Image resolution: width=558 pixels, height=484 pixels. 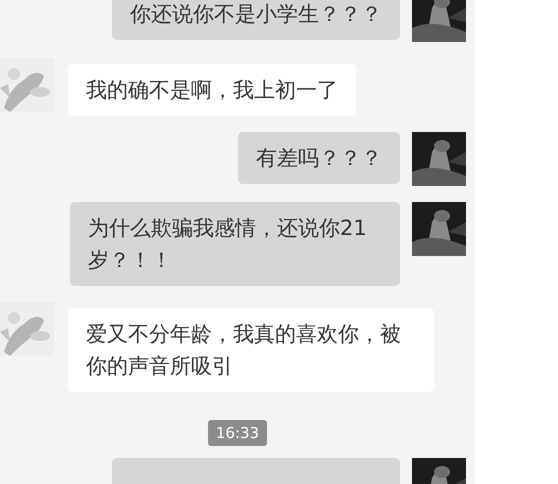 What do you see at coordinates (238, 433) in the screenshot?
I see `timestamp: 16:33` at bounding box center [238, 433].